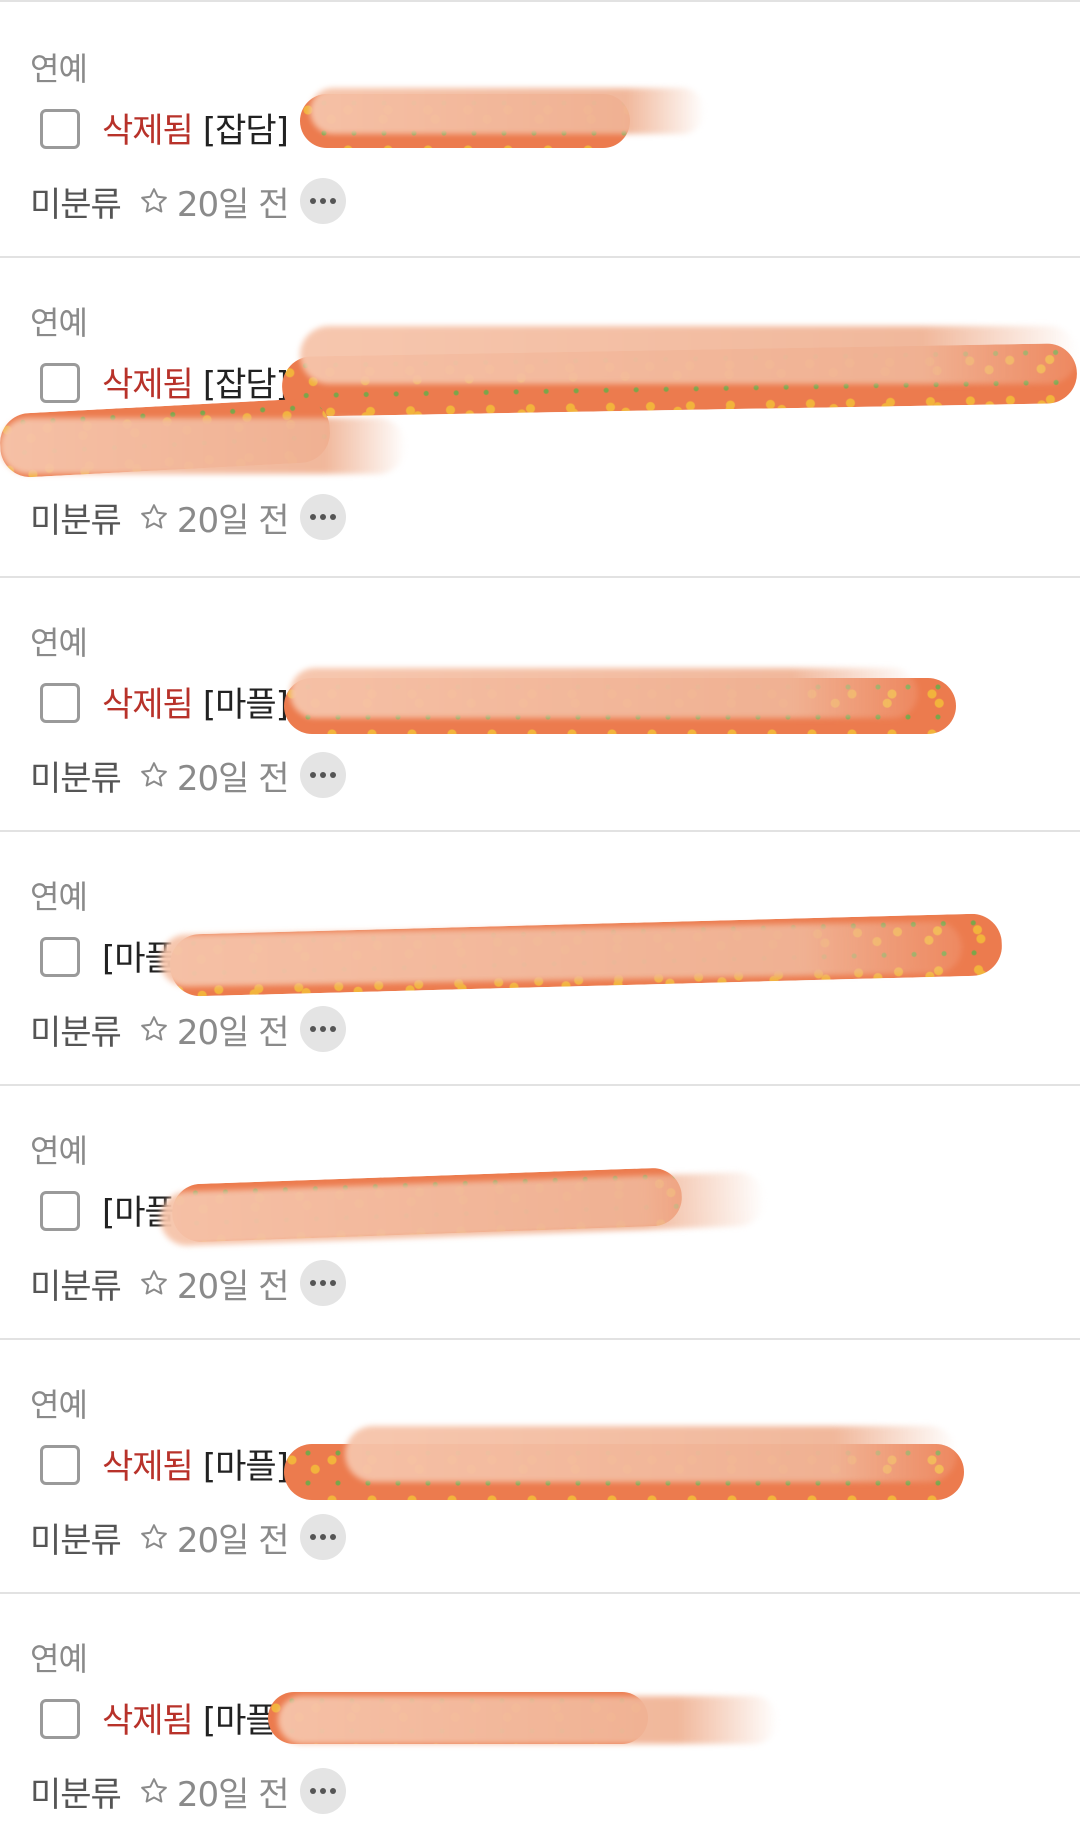 The width and height of the screenshot is (1080, 1846). Describe the element at coordinates (195, 131) in the screenshot. I see `post-title: 삭제됨 [잡담]` at that location.